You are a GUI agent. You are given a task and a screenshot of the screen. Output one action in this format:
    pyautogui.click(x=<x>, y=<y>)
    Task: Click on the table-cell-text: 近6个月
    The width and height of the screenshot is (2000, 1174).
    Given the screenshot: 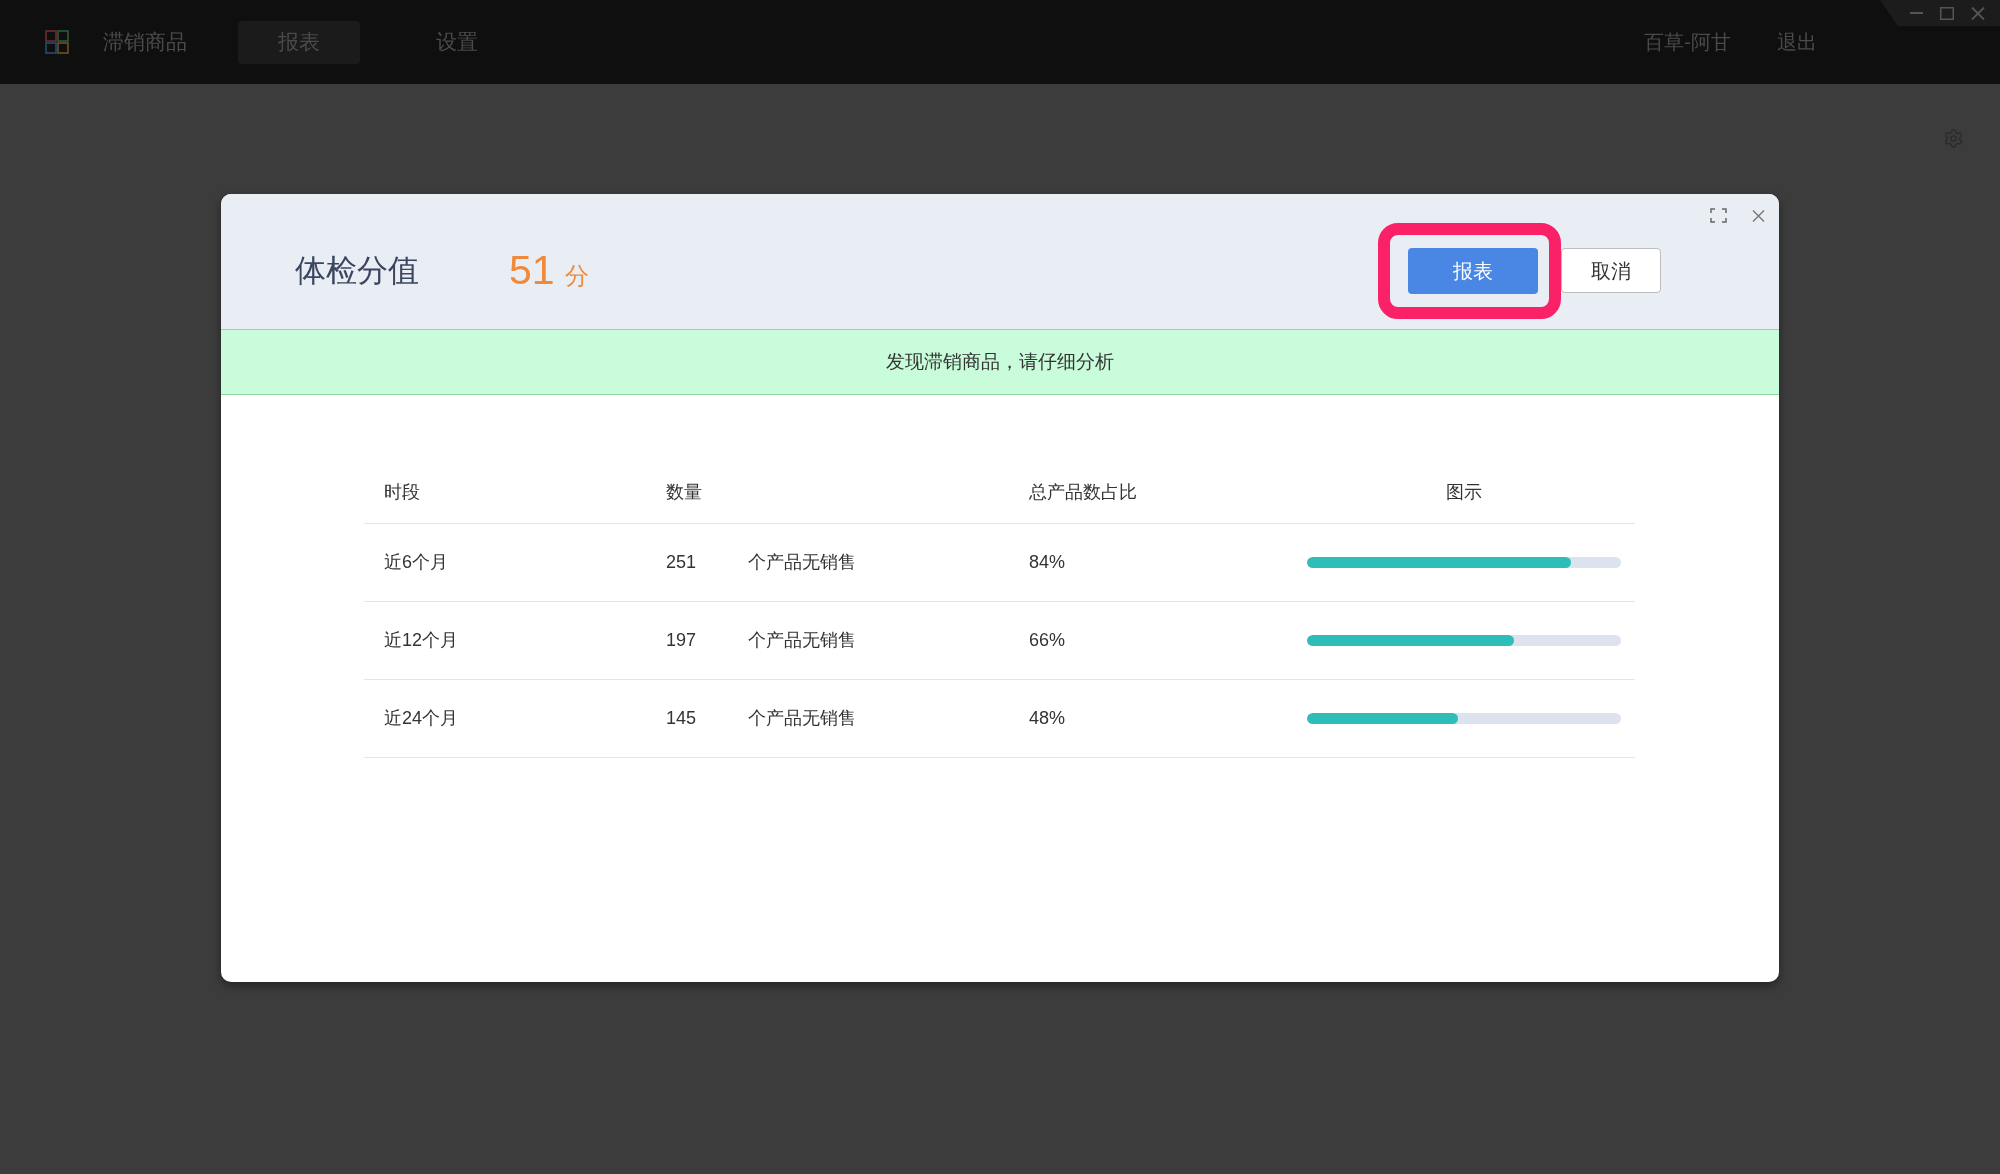 What is the action you would take?
    pyautogui.click(x=416, y=562)
    